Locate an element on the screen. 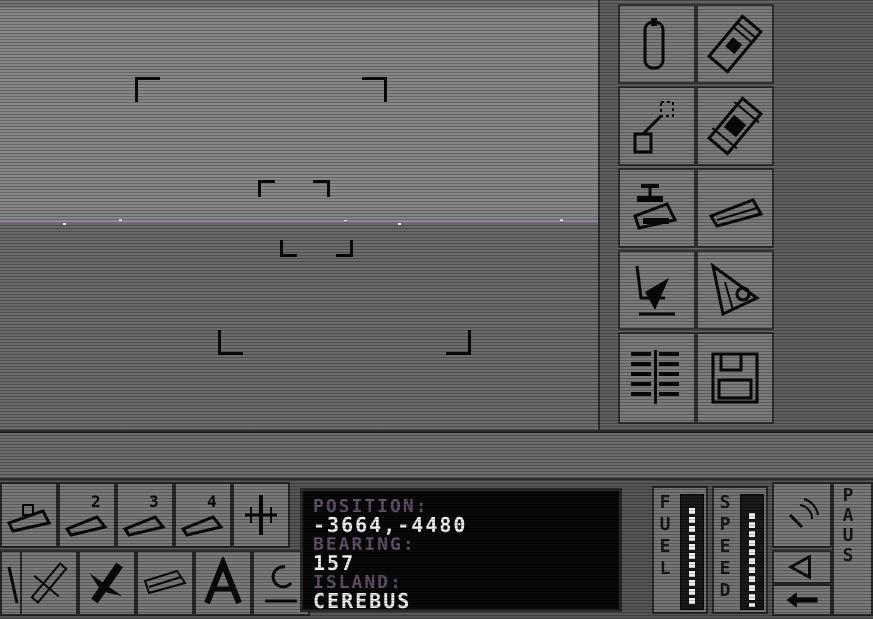 This screenshot has width=873, height=619. target-bracket-inner-tr is located at coordinates (321, 188).